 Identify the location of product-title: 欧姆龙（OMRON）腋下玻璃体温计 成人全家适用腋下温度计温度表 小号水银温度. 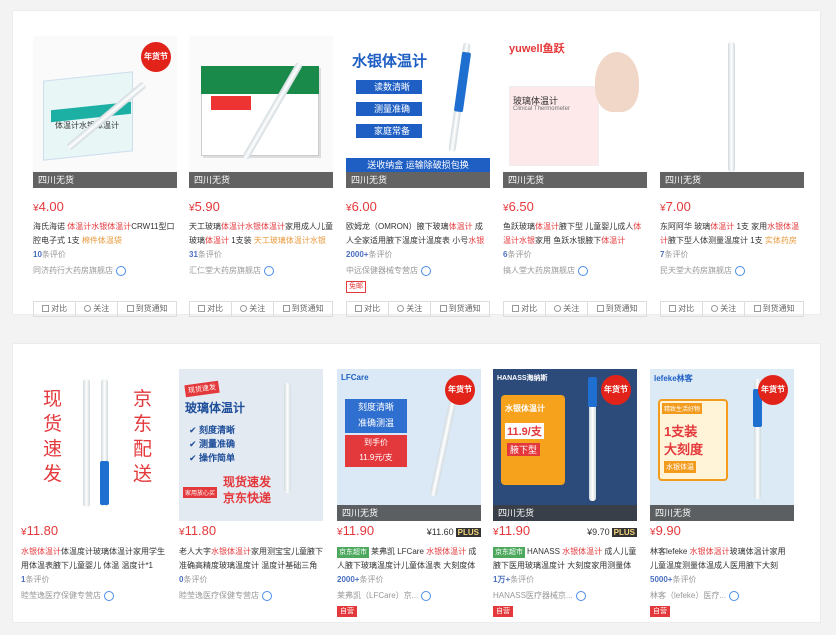
(418, 234).